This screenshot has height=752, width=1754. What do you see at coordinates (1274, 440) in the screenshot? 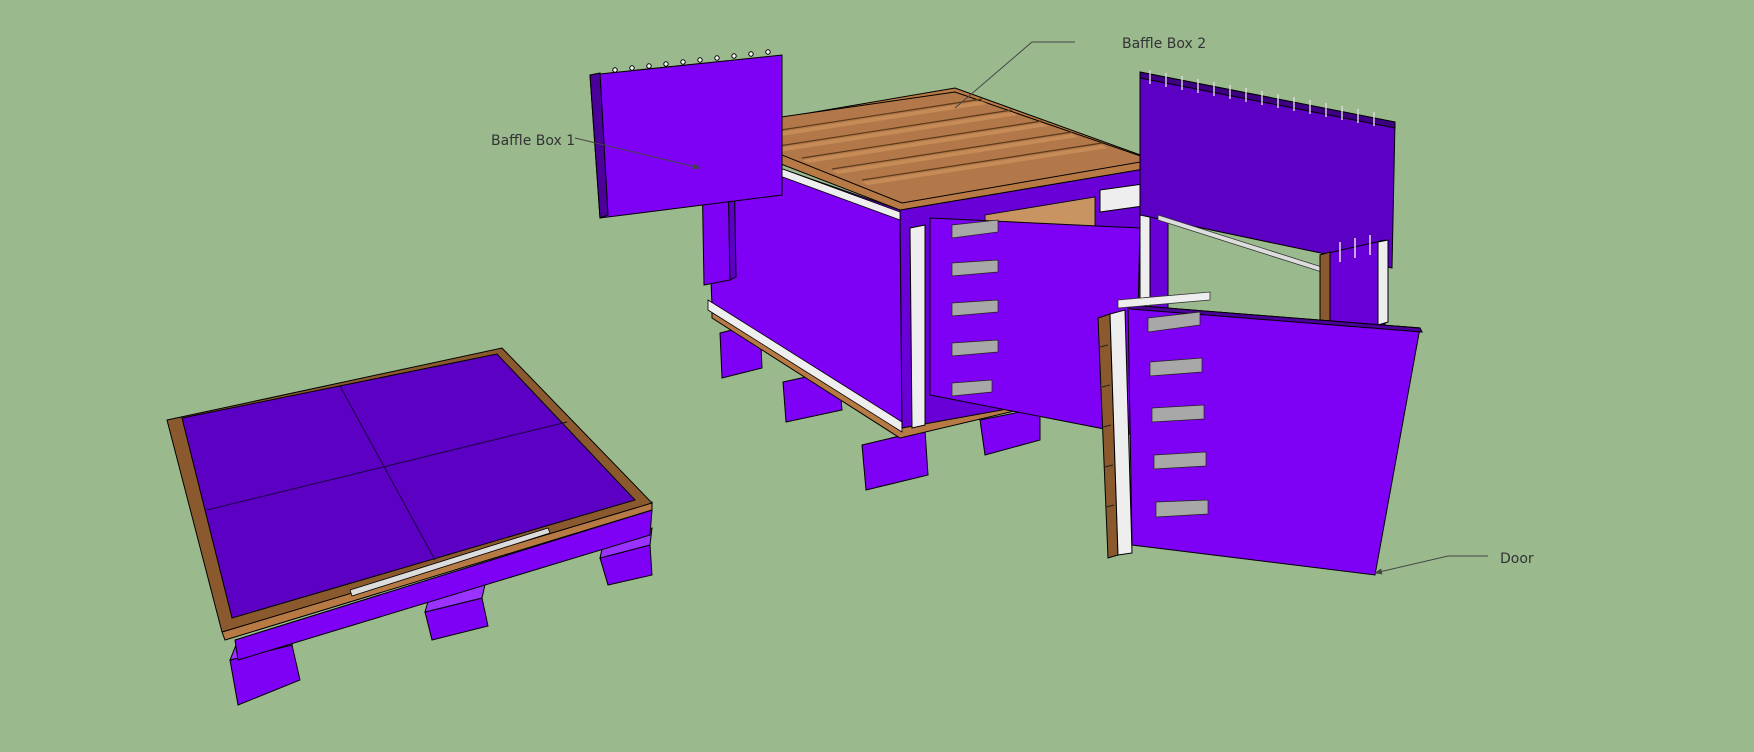
I see `door-leaf` at bounding box center [1274, 440].